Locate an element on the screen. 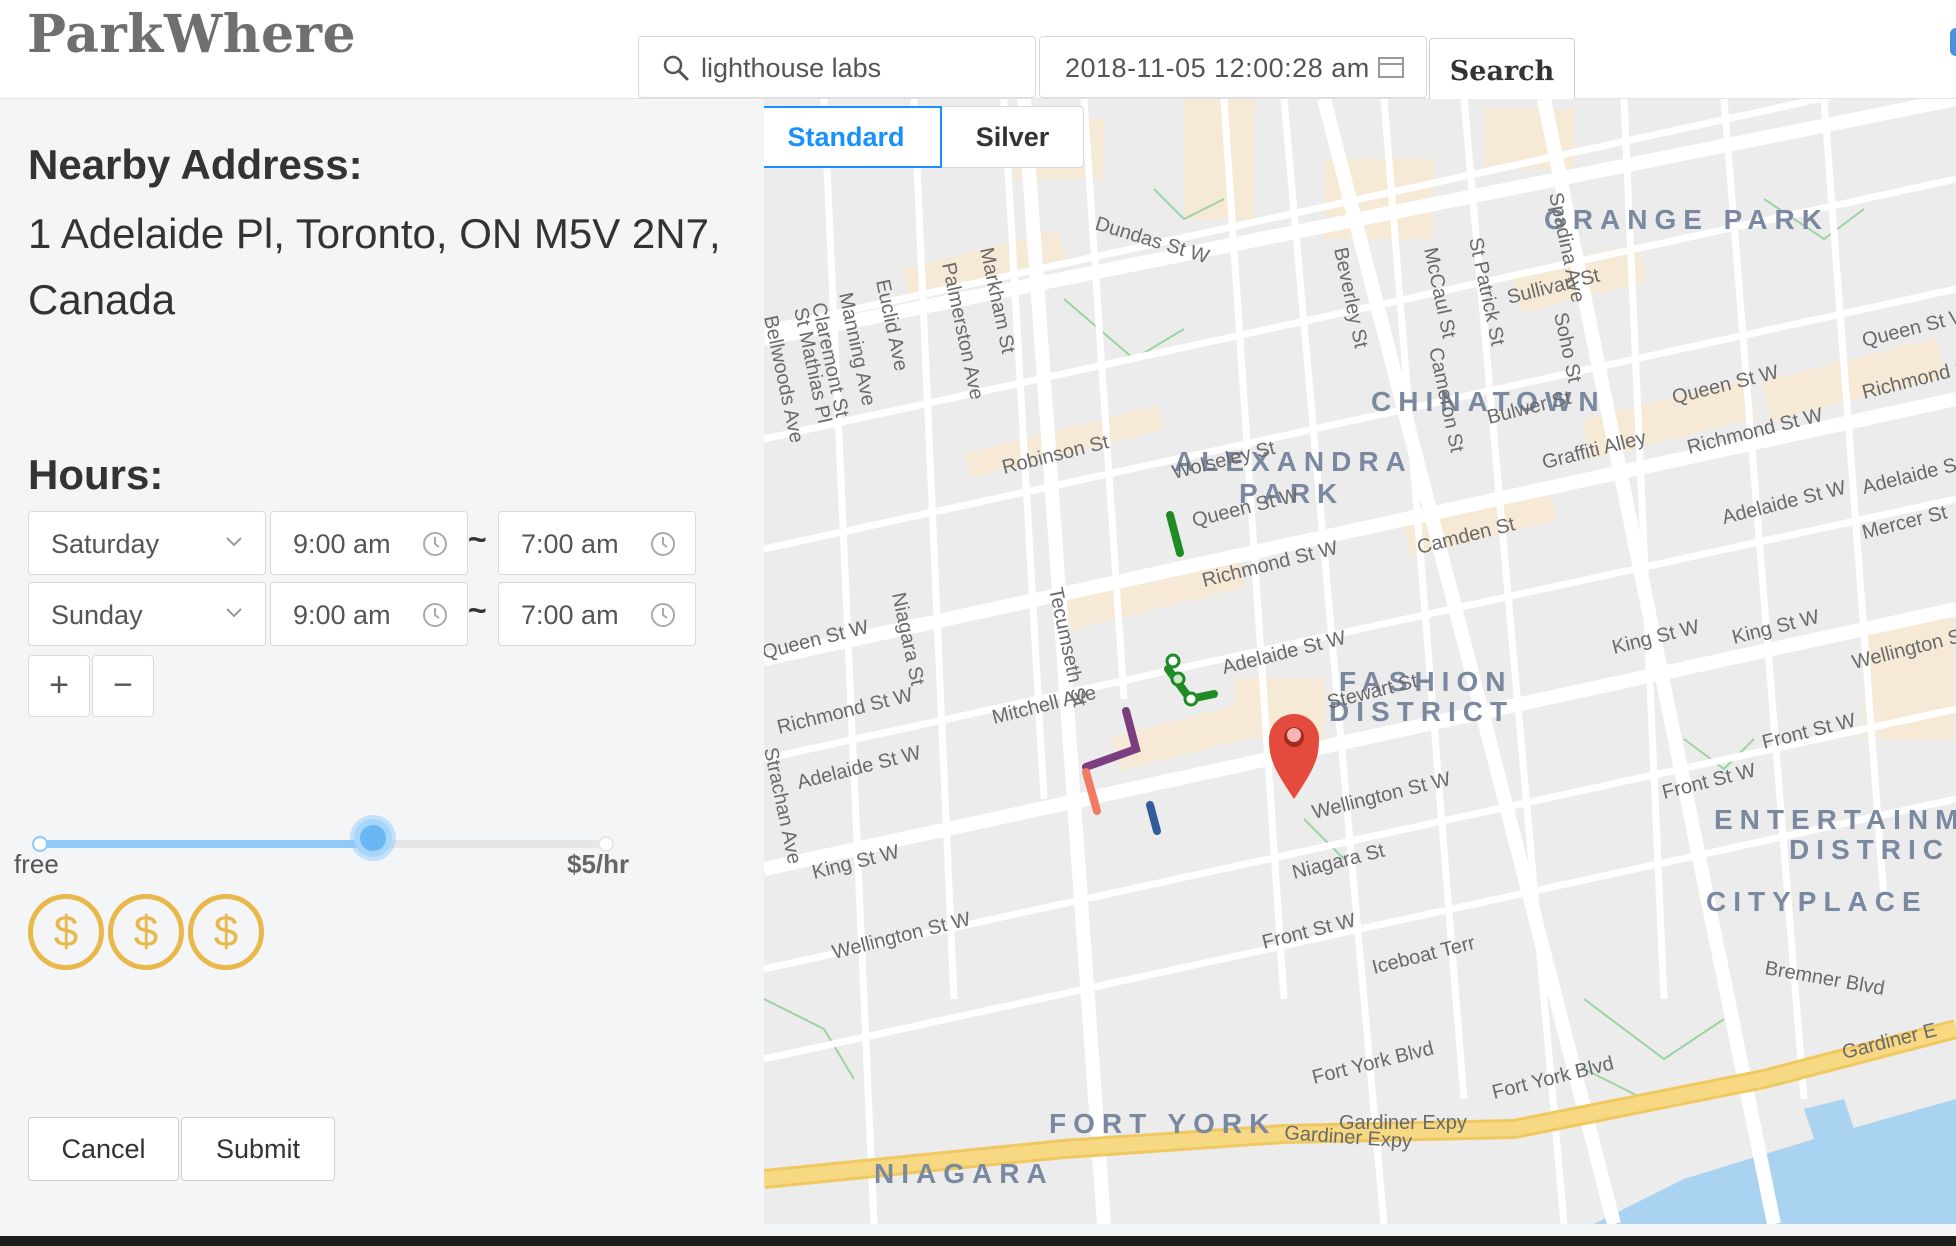 The image size is (1956, 1246). price-slider is located at coordinates (323, 845).